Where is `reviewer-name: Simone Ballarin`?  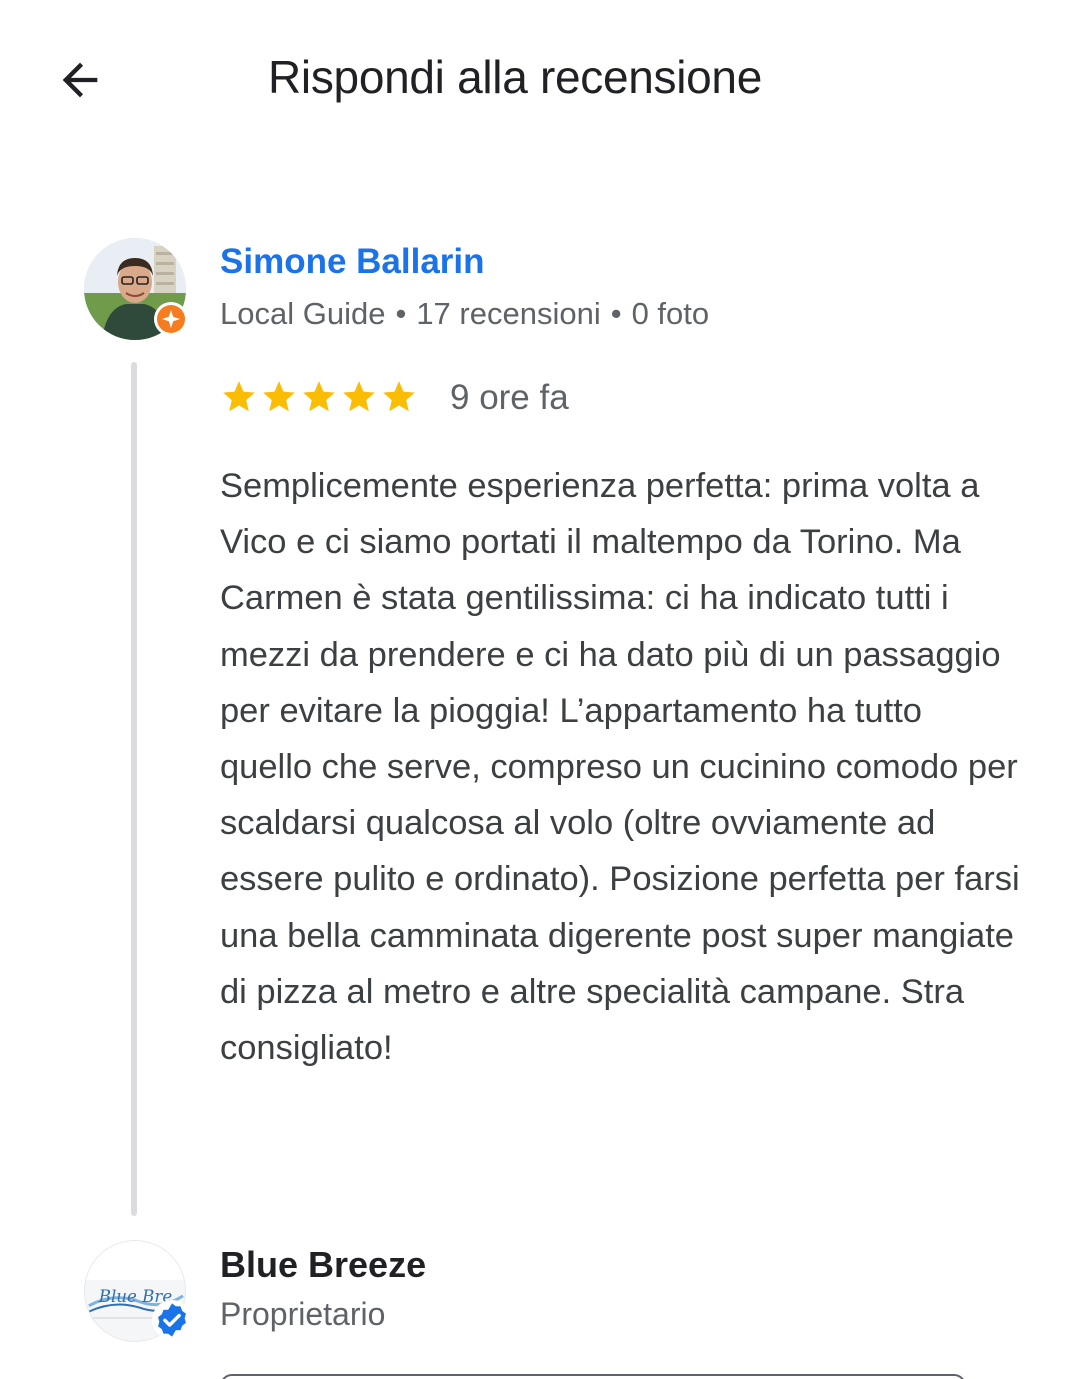 reviewer-name: Simone Ballarin is located at coordinates (352, 262).